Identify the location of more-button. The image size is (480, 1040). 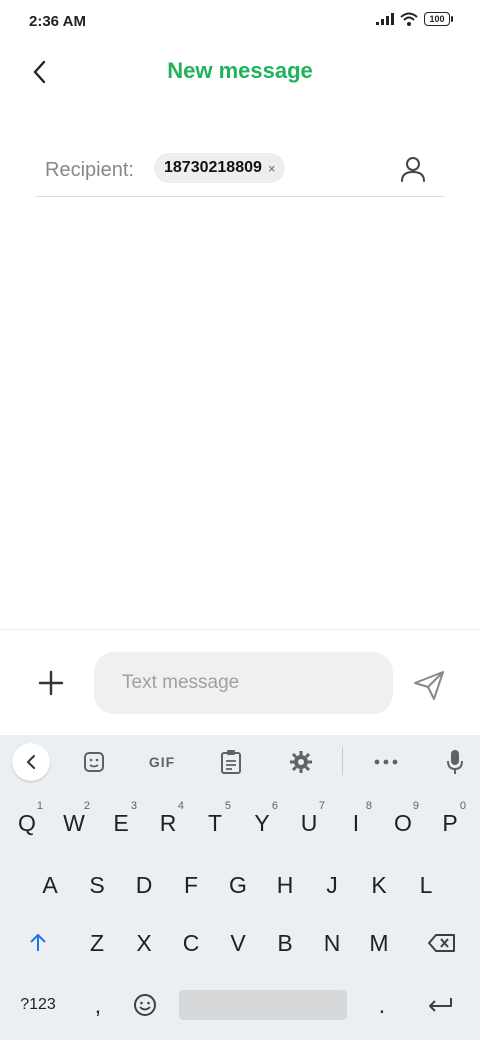
(386, 762).